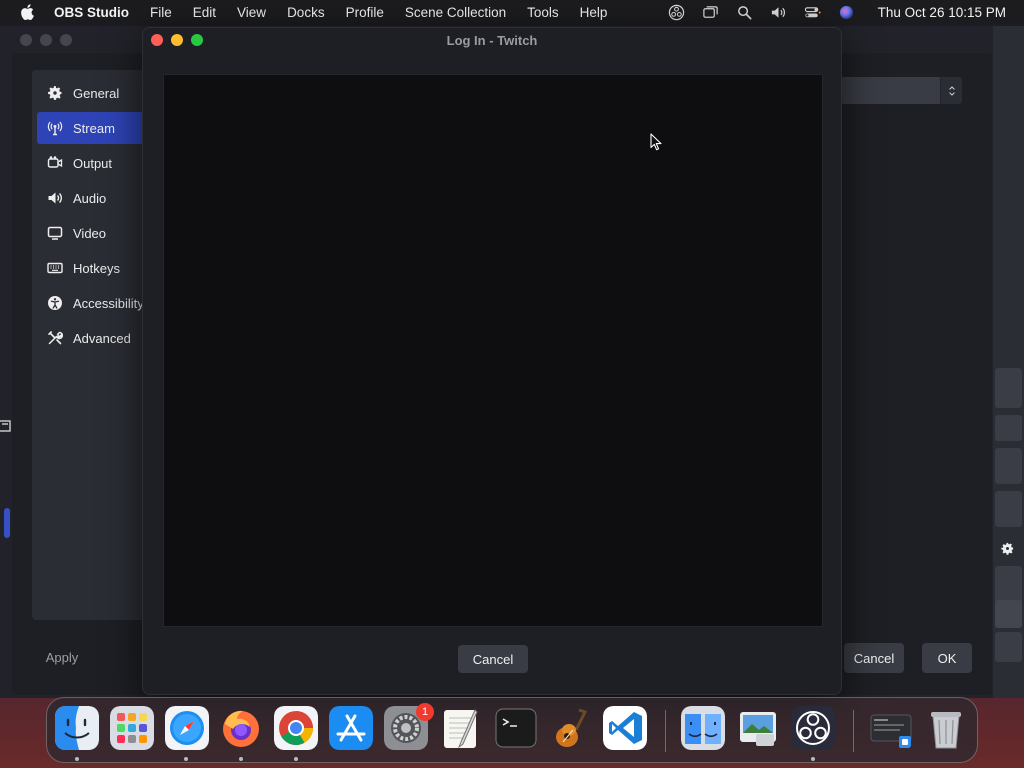 This screenshot has width=1024, height=768. I want to click on obs-icon, so click(813, 728).